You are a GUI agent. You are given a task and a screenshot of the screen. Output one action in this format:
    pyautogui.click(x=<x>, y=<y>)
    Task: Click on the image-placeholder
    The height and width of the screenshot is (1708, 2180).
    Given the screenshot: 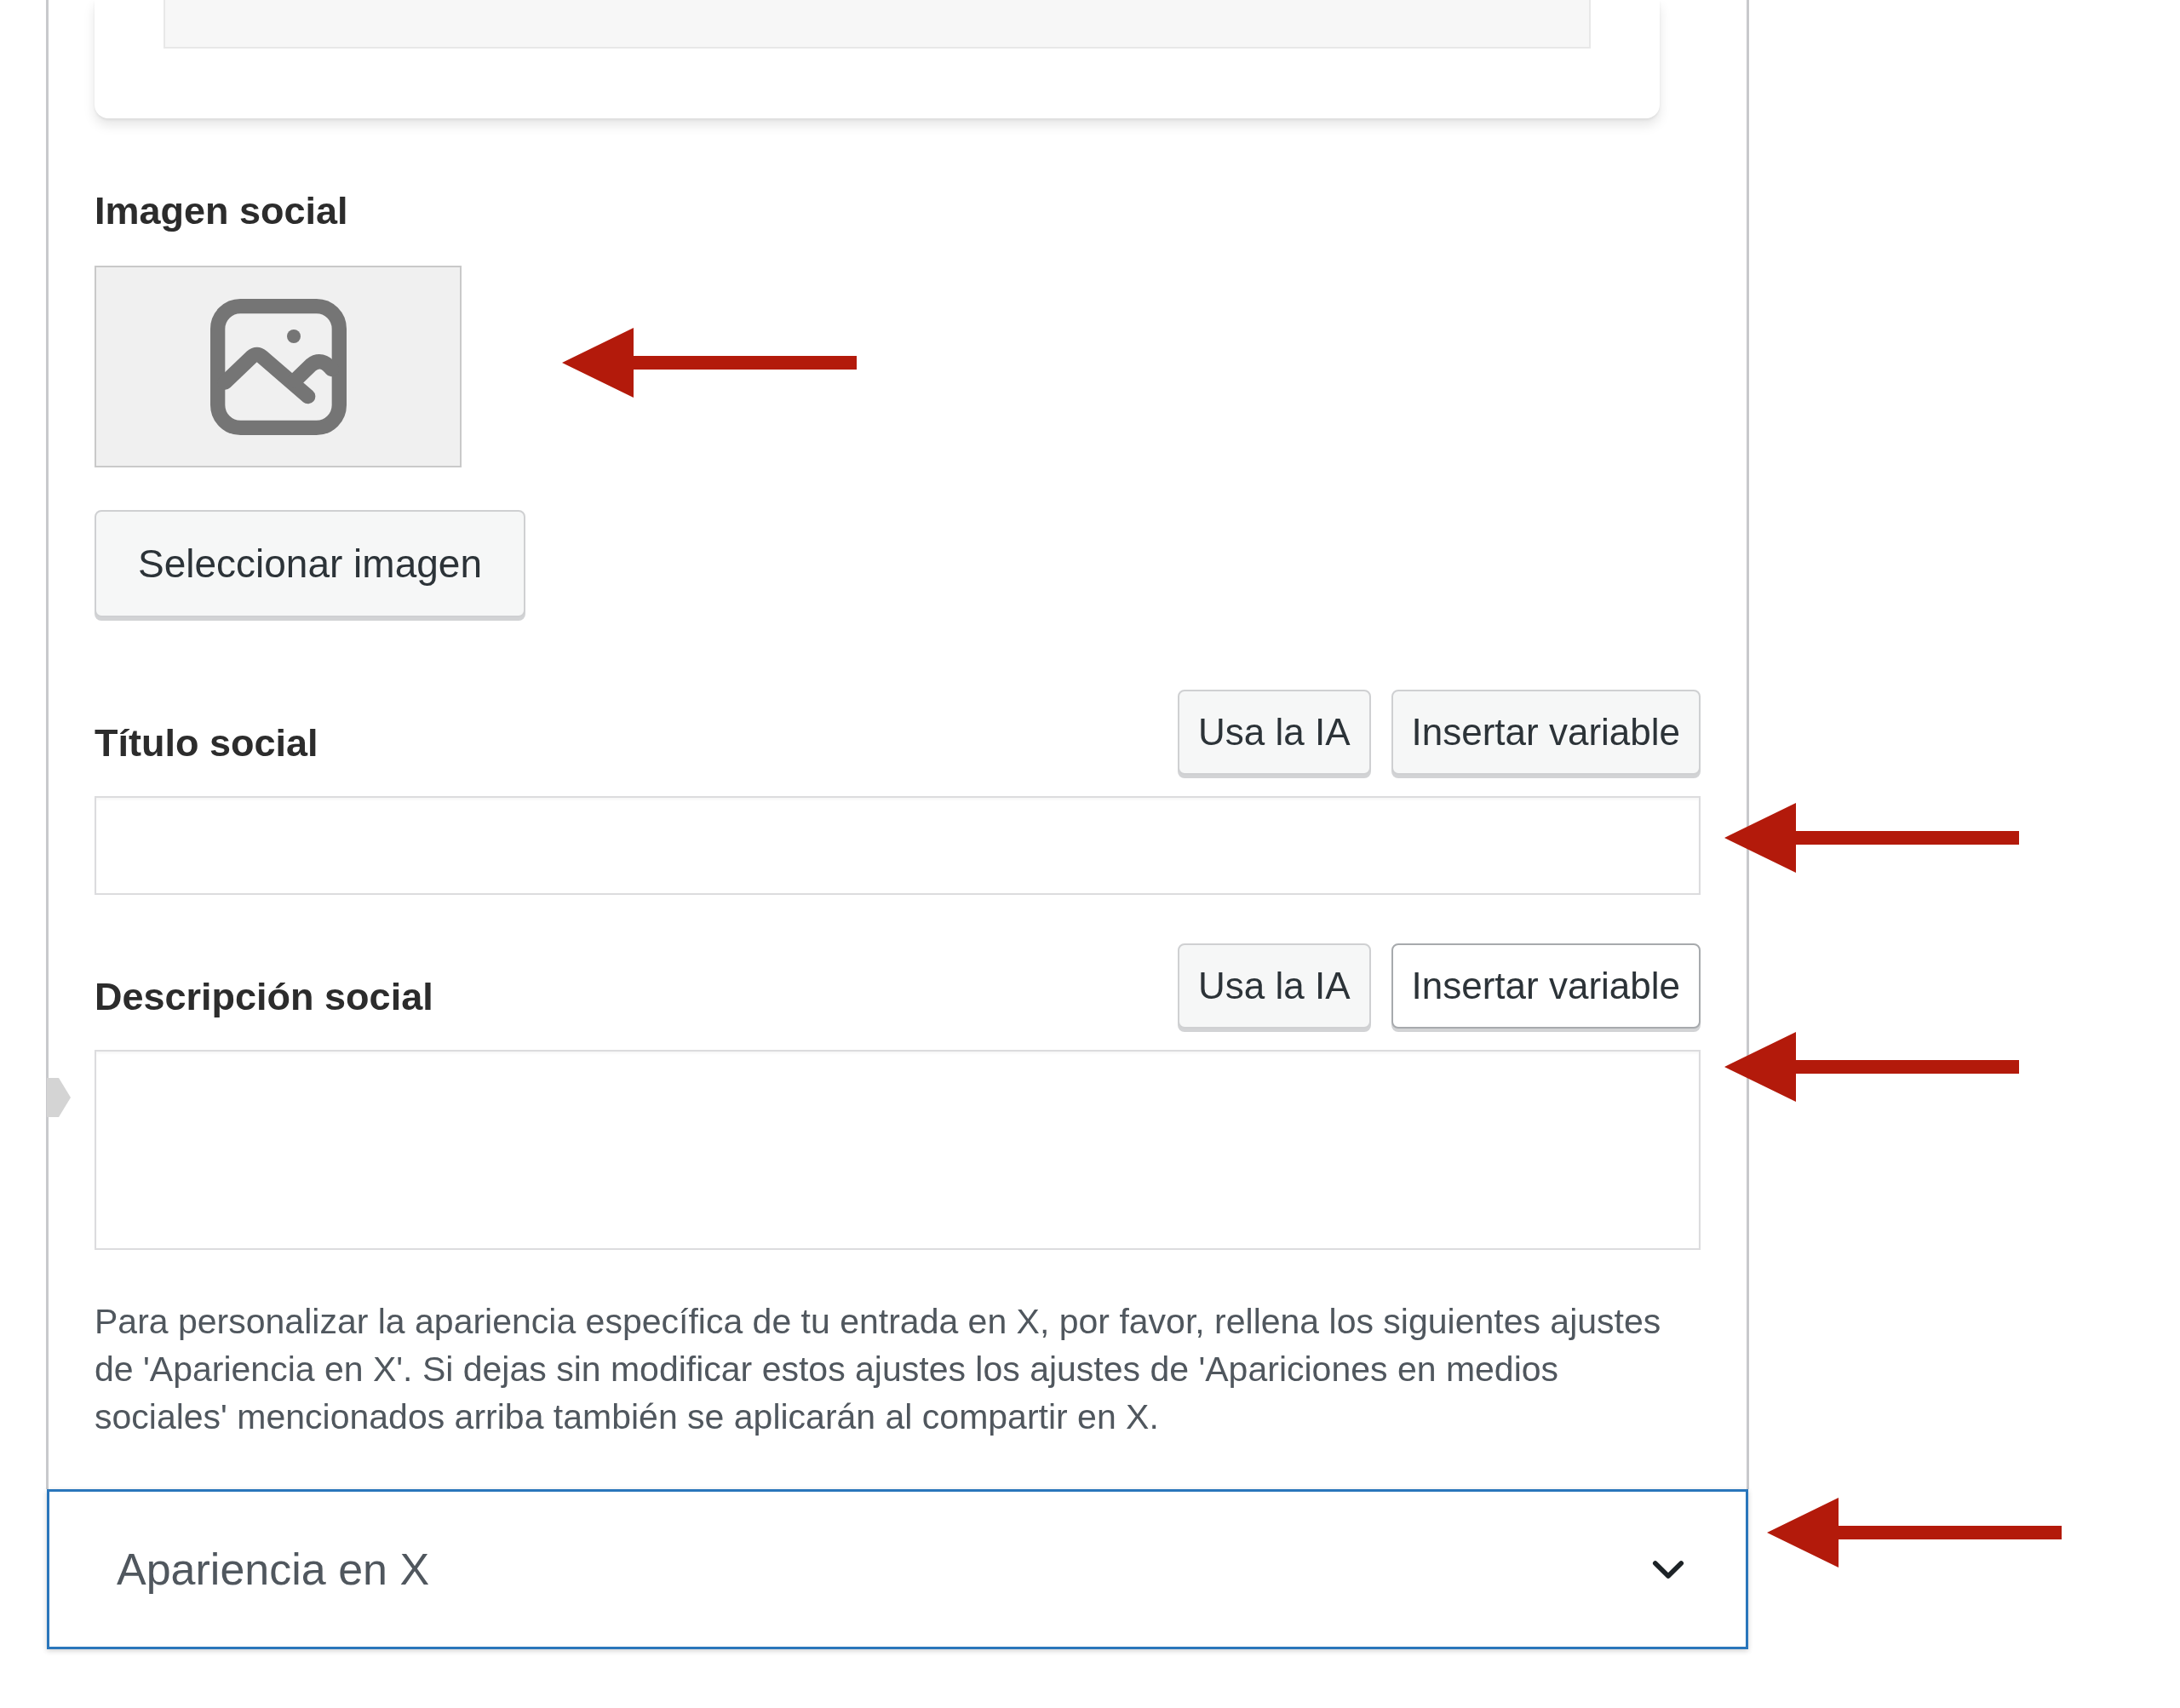 What is the action you would take?
    pyautogui.click(x=278, y=366)
    